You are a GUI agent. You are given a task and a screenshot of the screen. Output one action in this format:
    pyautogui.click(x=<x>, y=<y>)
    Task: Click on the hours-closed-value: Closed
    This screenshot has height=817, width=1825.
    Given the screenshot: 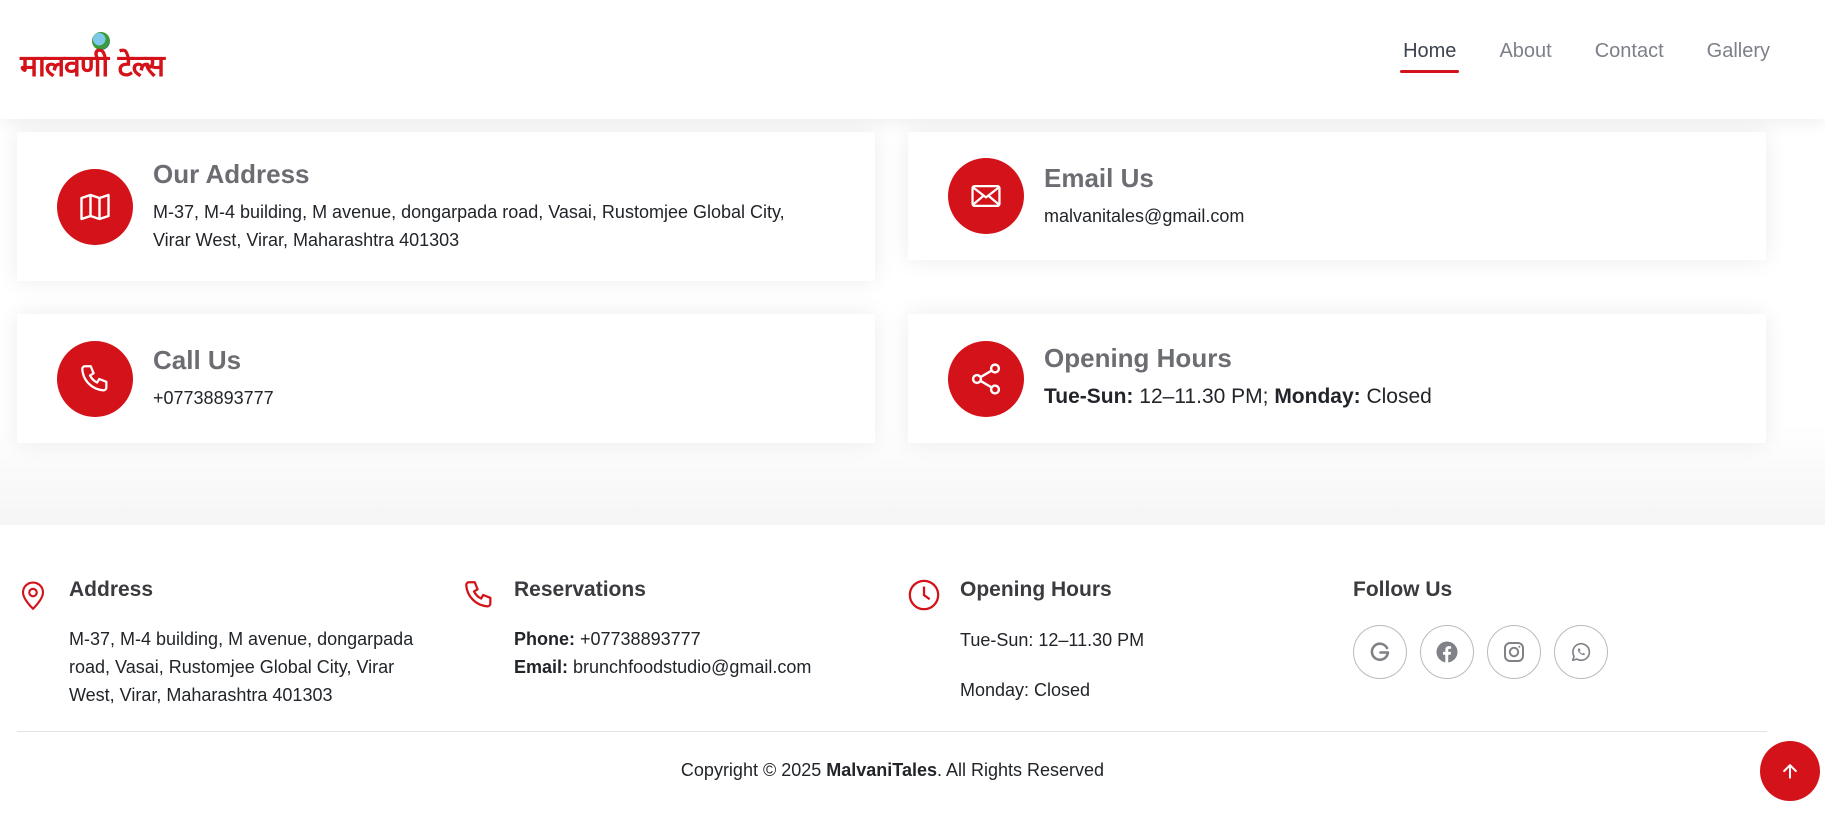 What is the action you would take?
    pyautogui.click(x=1396, y=396)
    